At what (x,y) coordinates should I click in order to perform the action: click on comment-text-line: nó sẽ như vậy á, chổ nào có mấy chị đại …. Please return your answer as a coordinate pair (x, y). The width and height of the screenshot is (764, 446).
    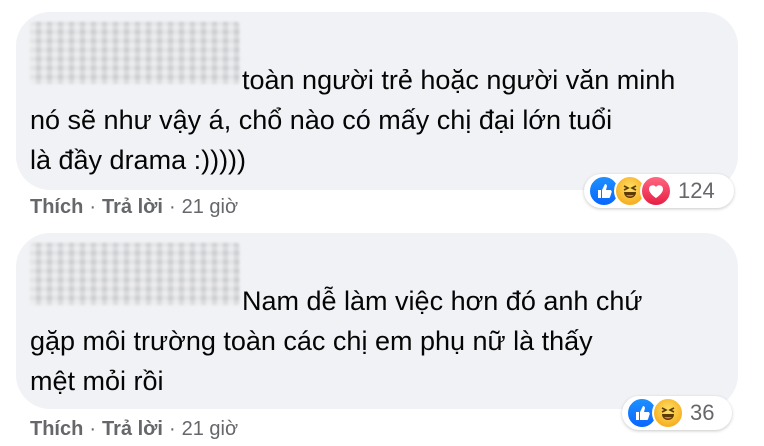
    Looking at the image, I should click on (321, 120).